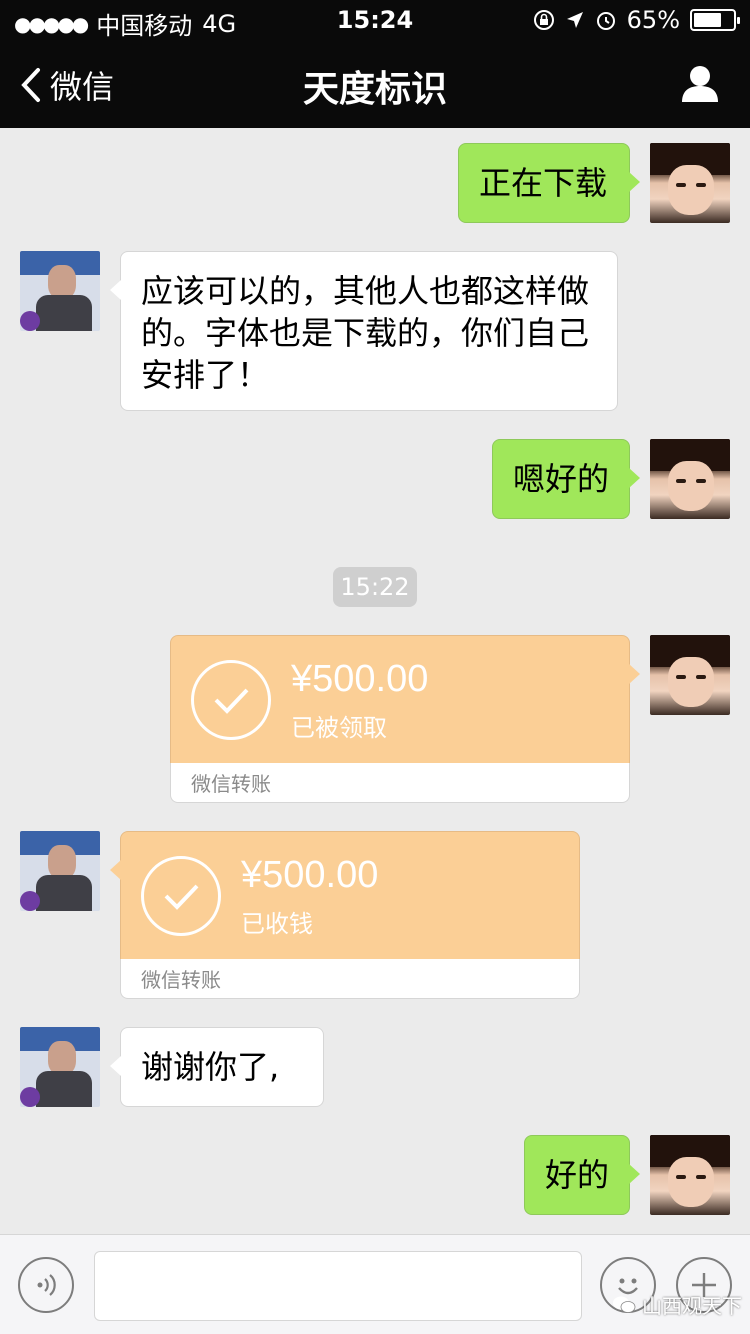  What do you see at coordinates (624, 1304) in the screenshot?
I see `wechat-logo-icon` at bounding box center [624, 1304].